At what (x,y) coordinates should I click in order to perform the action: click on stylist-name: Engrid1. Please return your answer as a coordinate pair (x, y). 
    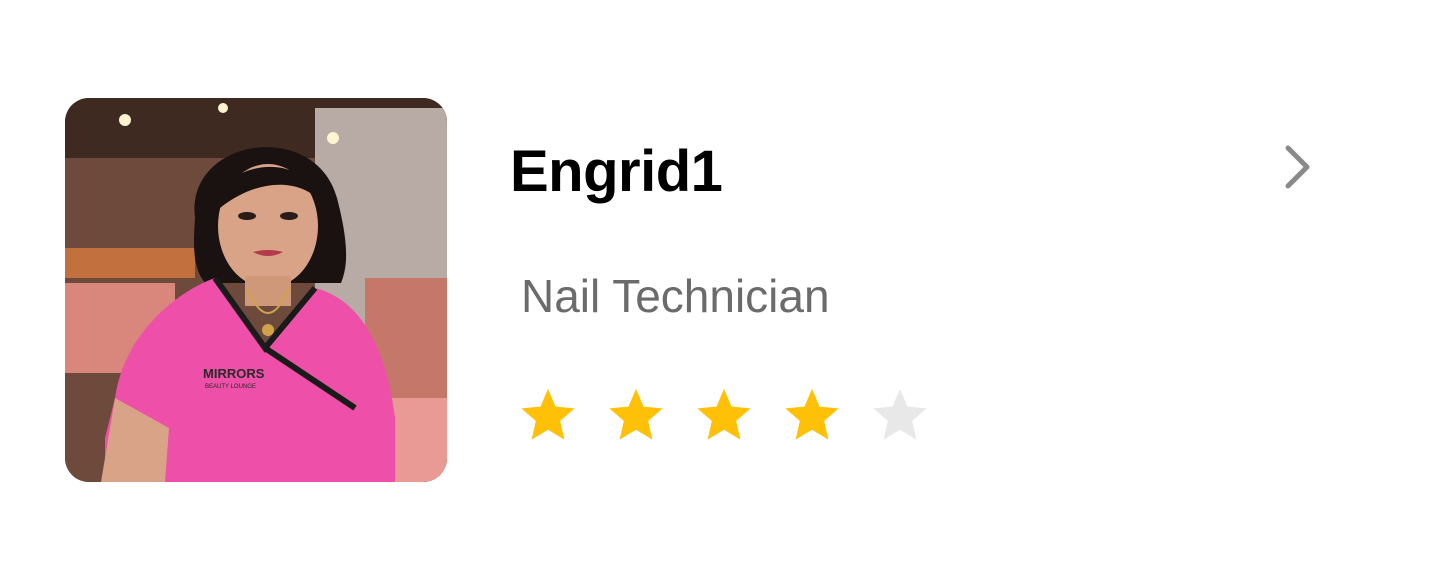
    Looking at the image, I should click on (616, 171).